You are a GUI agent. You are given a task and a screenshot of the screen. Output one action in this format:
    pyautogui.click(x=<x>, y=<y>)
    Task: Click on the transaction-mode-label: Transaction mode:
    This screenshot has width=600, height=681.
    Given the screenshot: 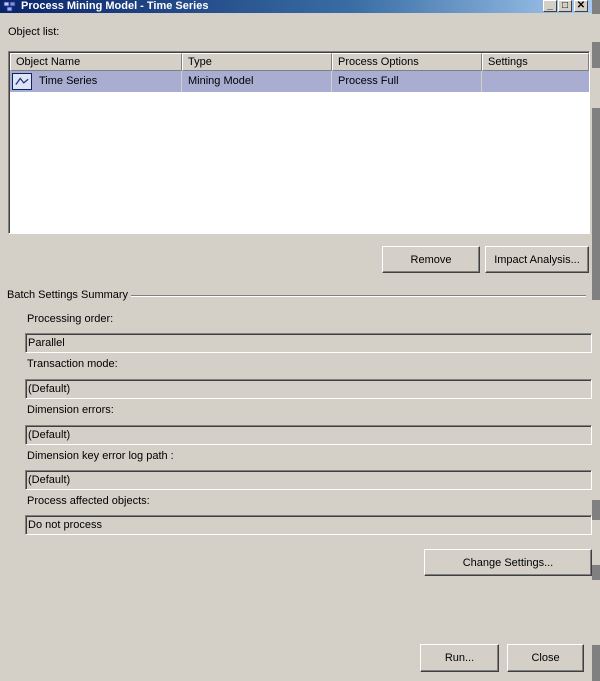 What is the action you would take?
    pyautogui.click(x=72, y=364)
    